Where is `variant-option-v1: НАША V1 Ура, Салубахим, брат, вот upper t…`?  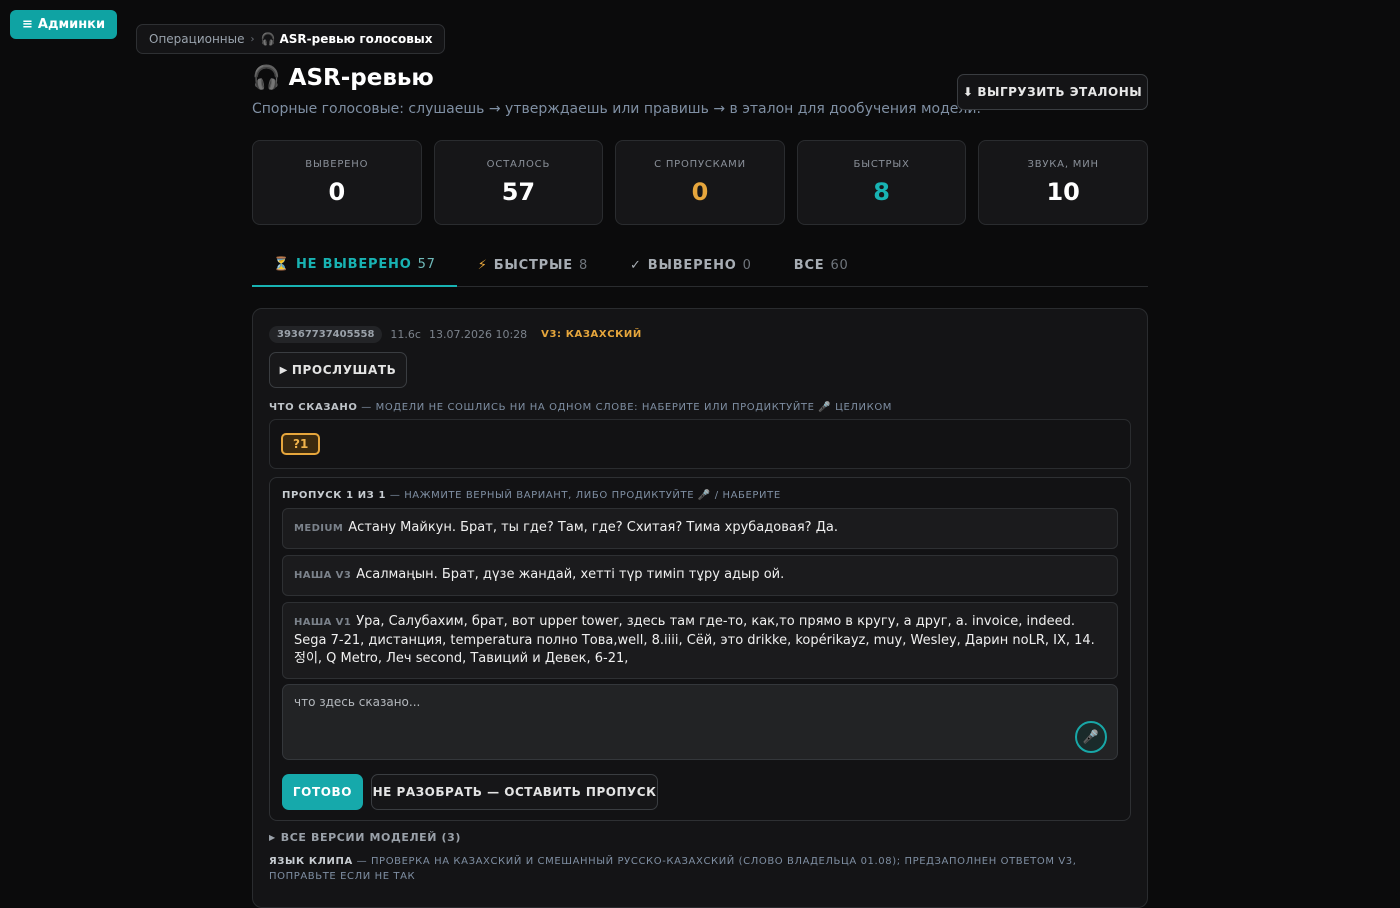 variant-option-v1: НАША V1 Ура, Салубахим, брат, вот upper t… is located at coordinates (700, 640).